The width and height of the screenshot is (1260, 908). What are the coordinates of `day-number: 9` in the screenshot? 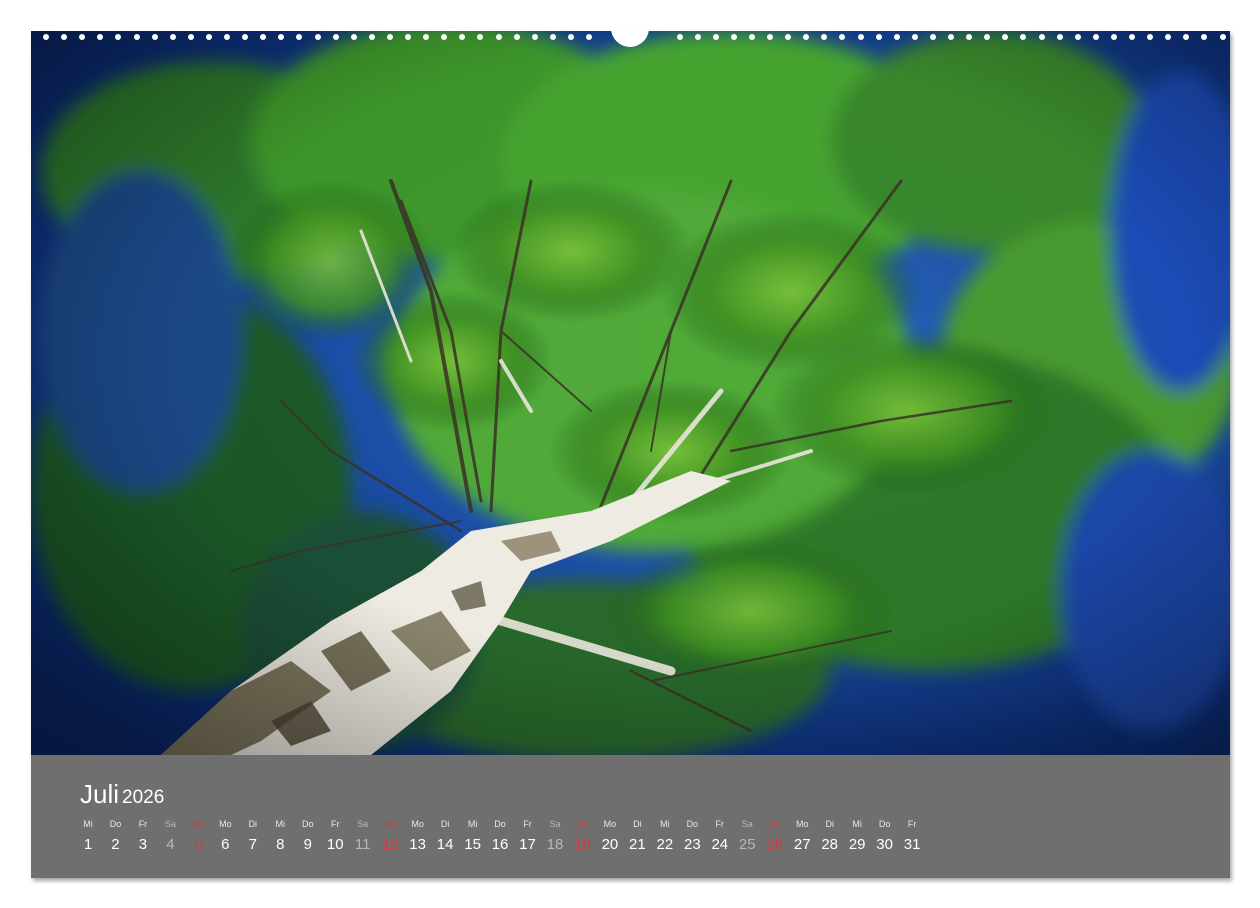 It's located at (307, 844).